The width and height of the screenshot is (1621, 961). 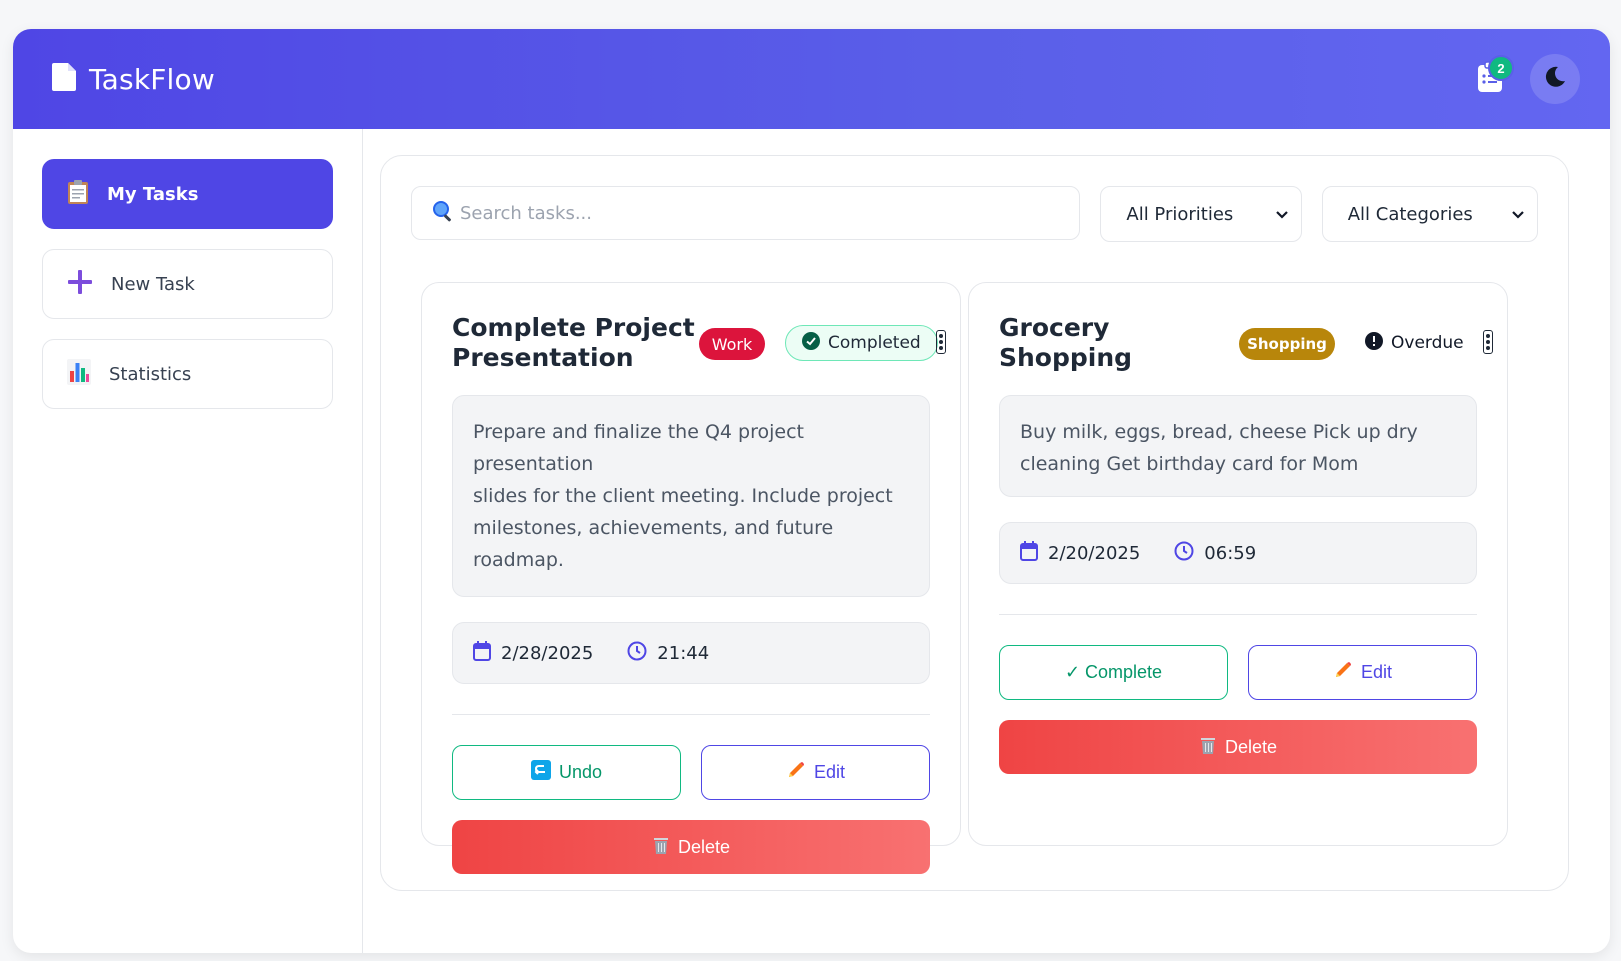 What do you see at coordinates (760, 213) in the screenshot?
I see `search-input` at bounding box center [760, 213].